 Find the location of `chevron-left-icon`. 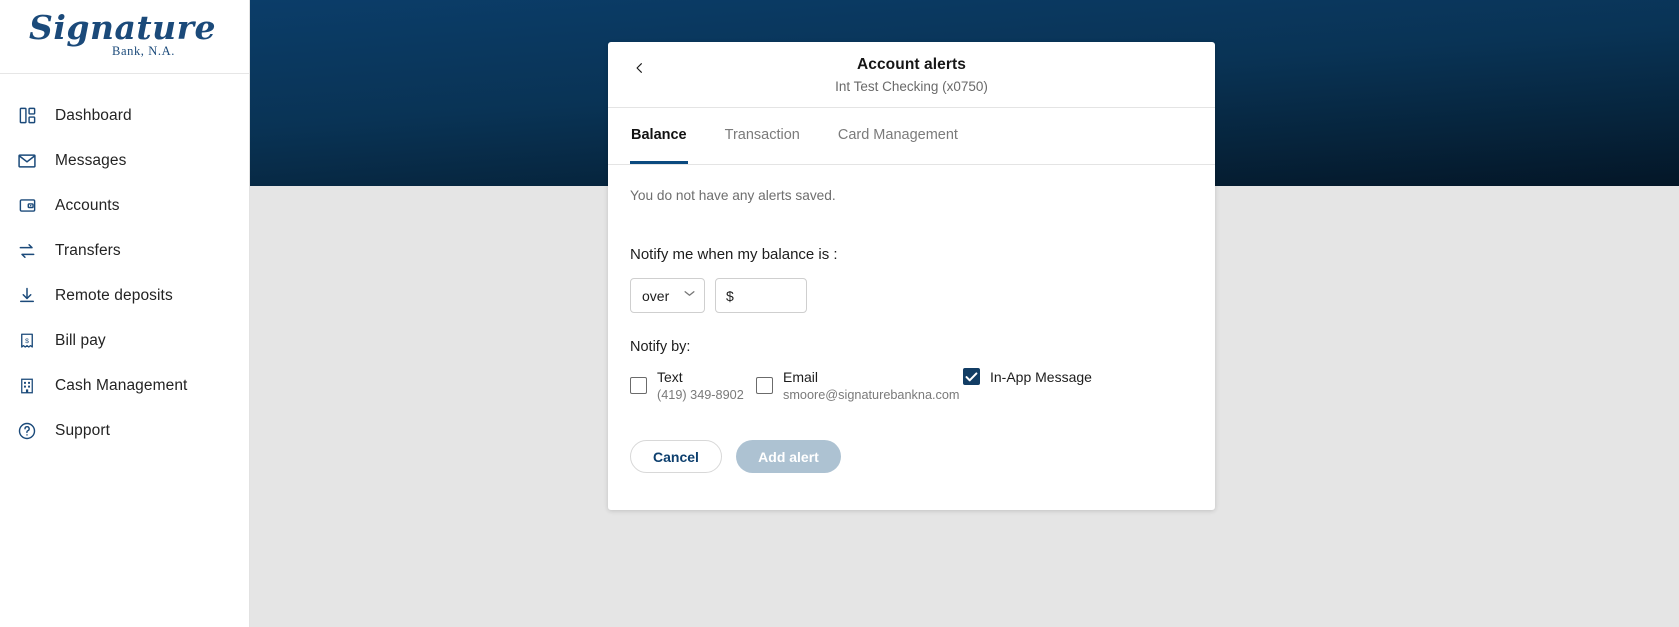

chevron-left-icon is located at coordinates (638, 68).